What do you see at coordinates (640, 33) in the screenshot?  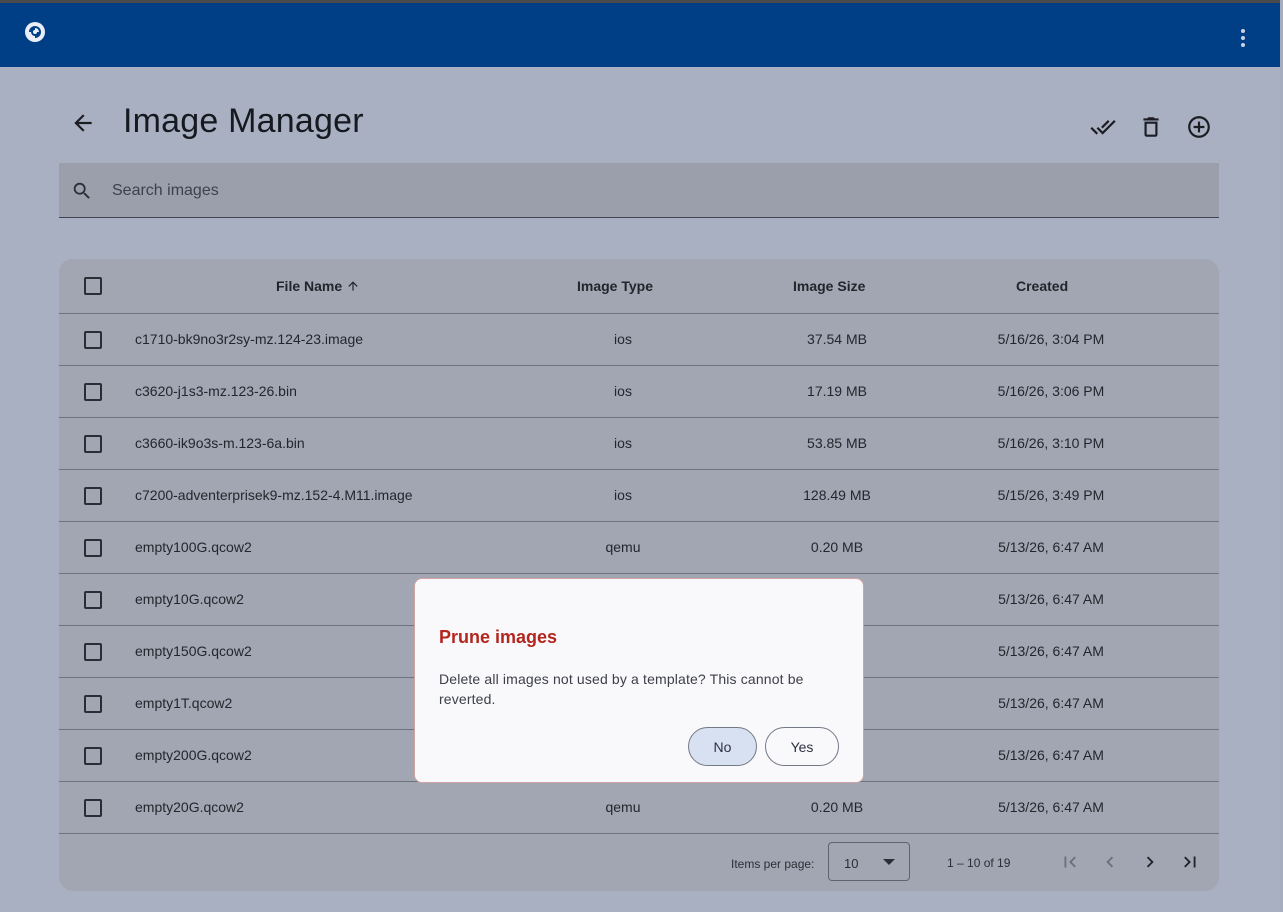 I see `top-app-bar` at bounding box center [640, 33].